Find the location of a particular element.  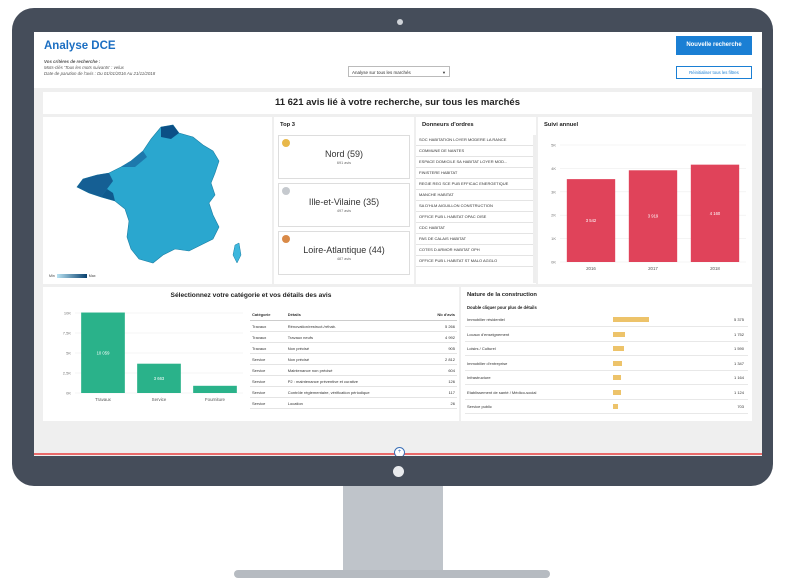

x-tick-label: Travaux is located at coordinates (103, 399).